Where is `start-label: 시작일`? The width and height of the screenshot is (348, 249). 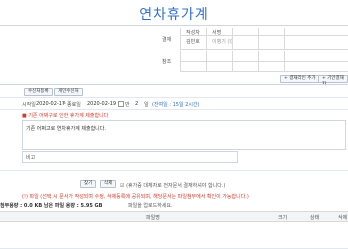
start-label: 시작일 is located at coordinates (29, 105).